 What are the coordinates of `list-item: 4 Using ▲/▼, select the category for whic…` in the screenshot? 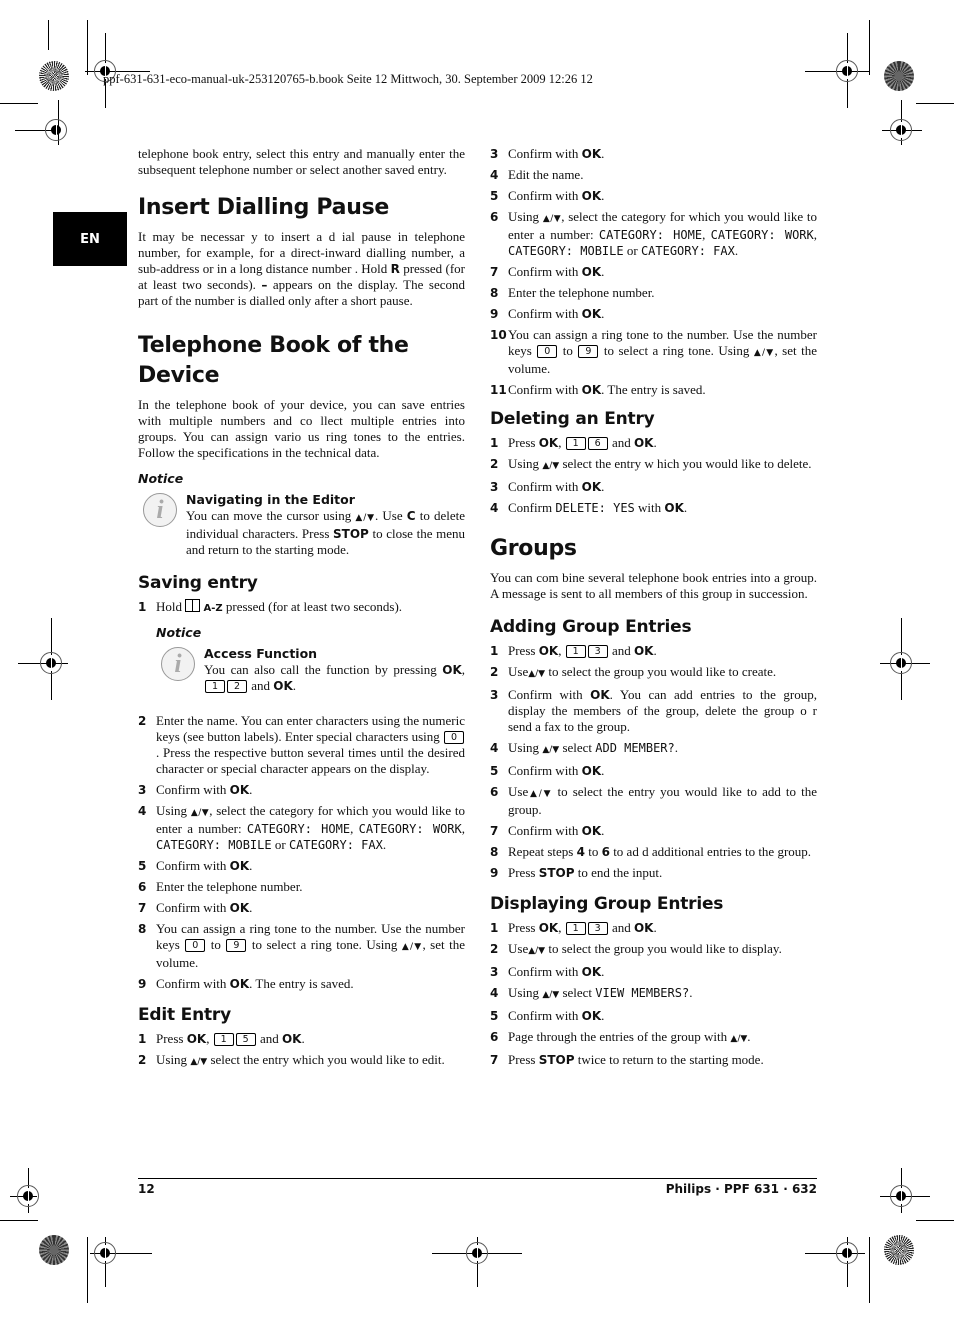 It's located at (302, 827).